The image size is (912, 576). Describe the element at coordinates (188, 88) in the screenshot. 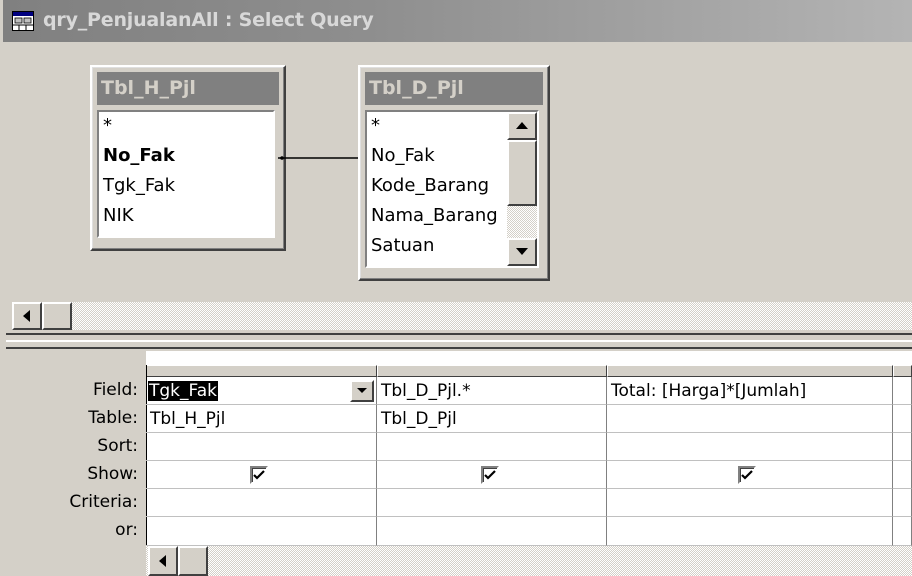

I see `table-title: Tbl_H_Pjl` at that location.